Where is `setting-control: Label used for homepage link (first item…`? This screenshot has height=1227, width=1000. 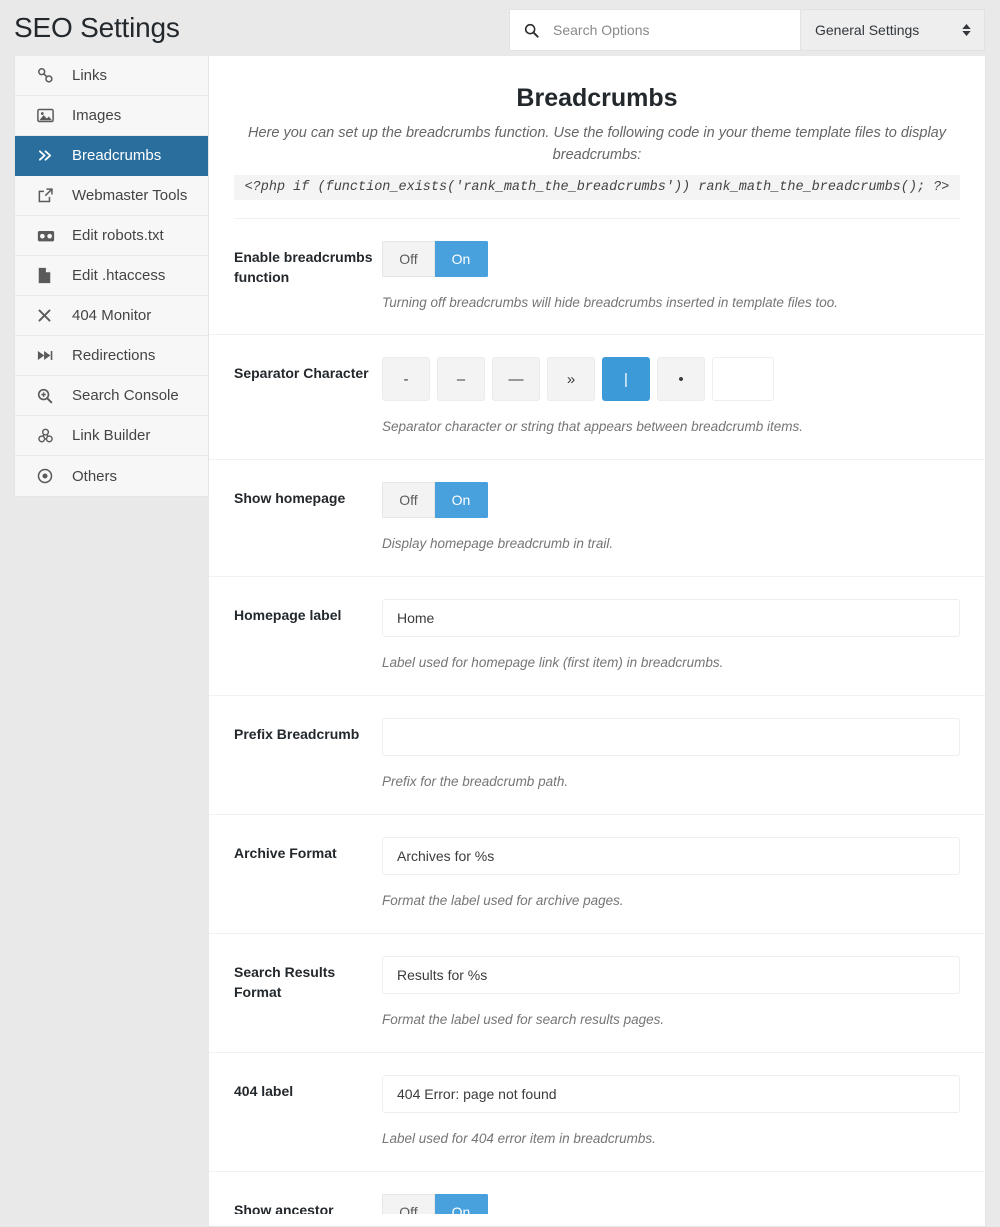
setting-control: Label used for homepage link (first item… is located at coordinates (671, 636).